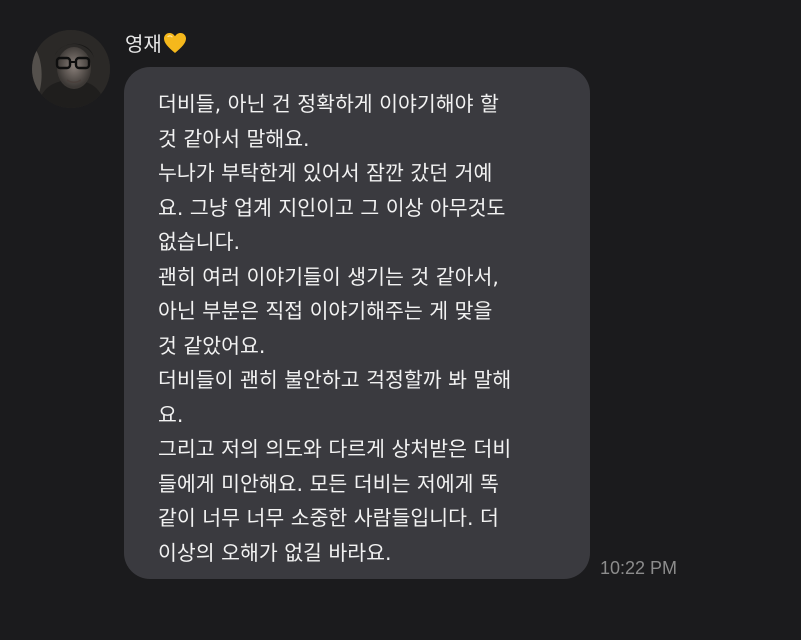  I want to click on message-timestamp: 10:22 PM, so click(639, 568).